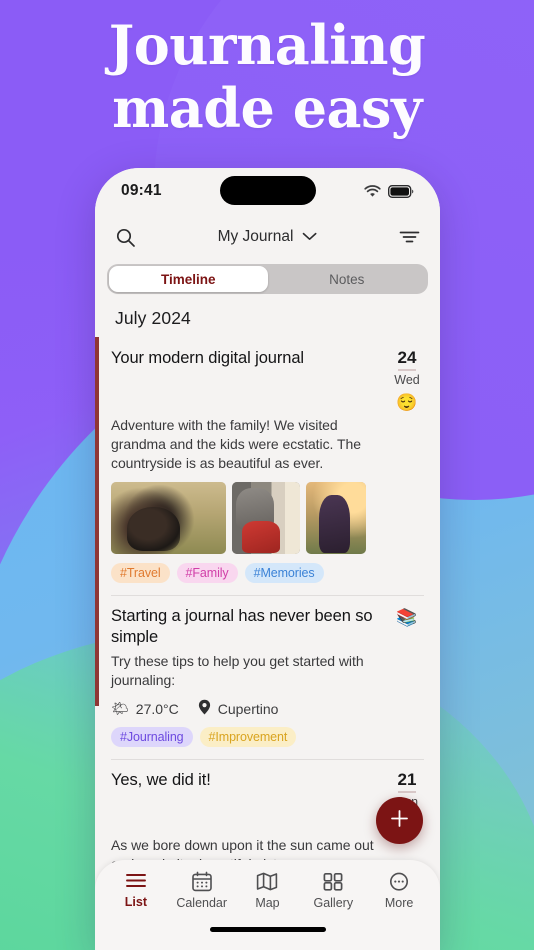 This screenshot has width=534, height=950. I want to click on status-time: 09:41, so click(141, 190).